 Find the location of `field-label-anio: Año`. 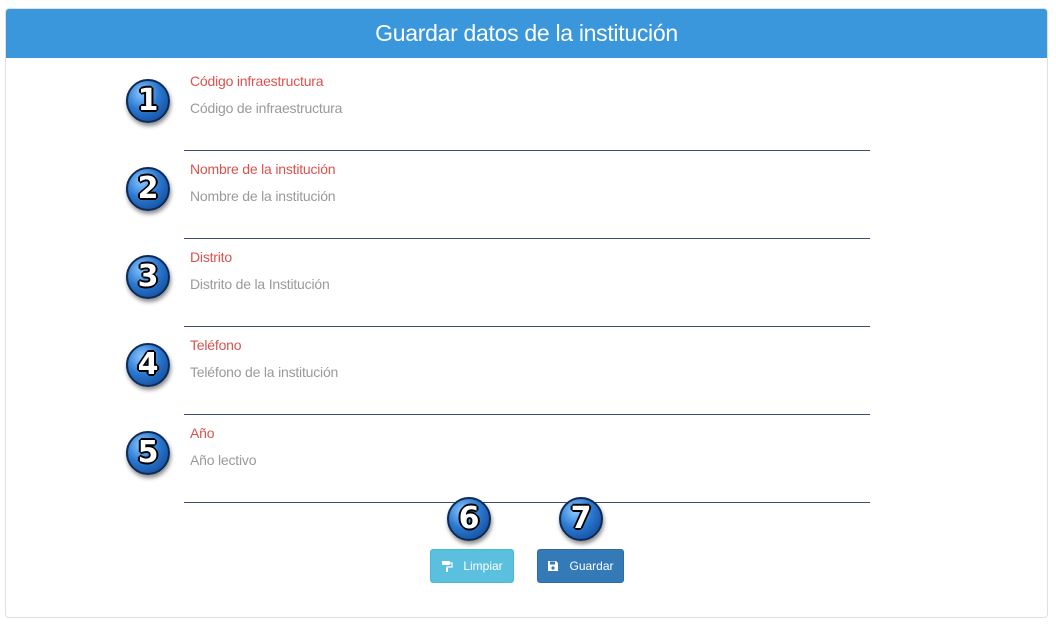

field-label-anio: Año is located at coordinates (202, 433).